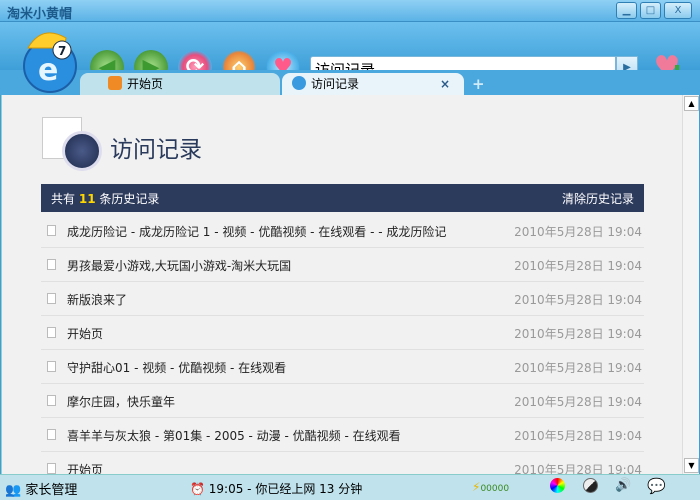 This screenshot has width=700, height=500. I want to click on toolbar: ◀ ▶ ⟳ ⌂ ♥ 访问记录 ▶ ♥✚, so click(350, 54).